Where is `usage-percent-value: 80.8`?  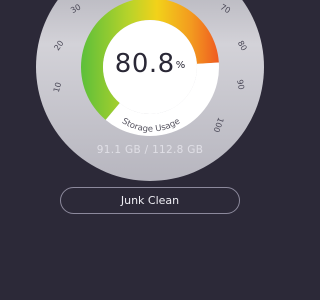 usage-percent-value: 80.8 is located at coordinates (144, 64).